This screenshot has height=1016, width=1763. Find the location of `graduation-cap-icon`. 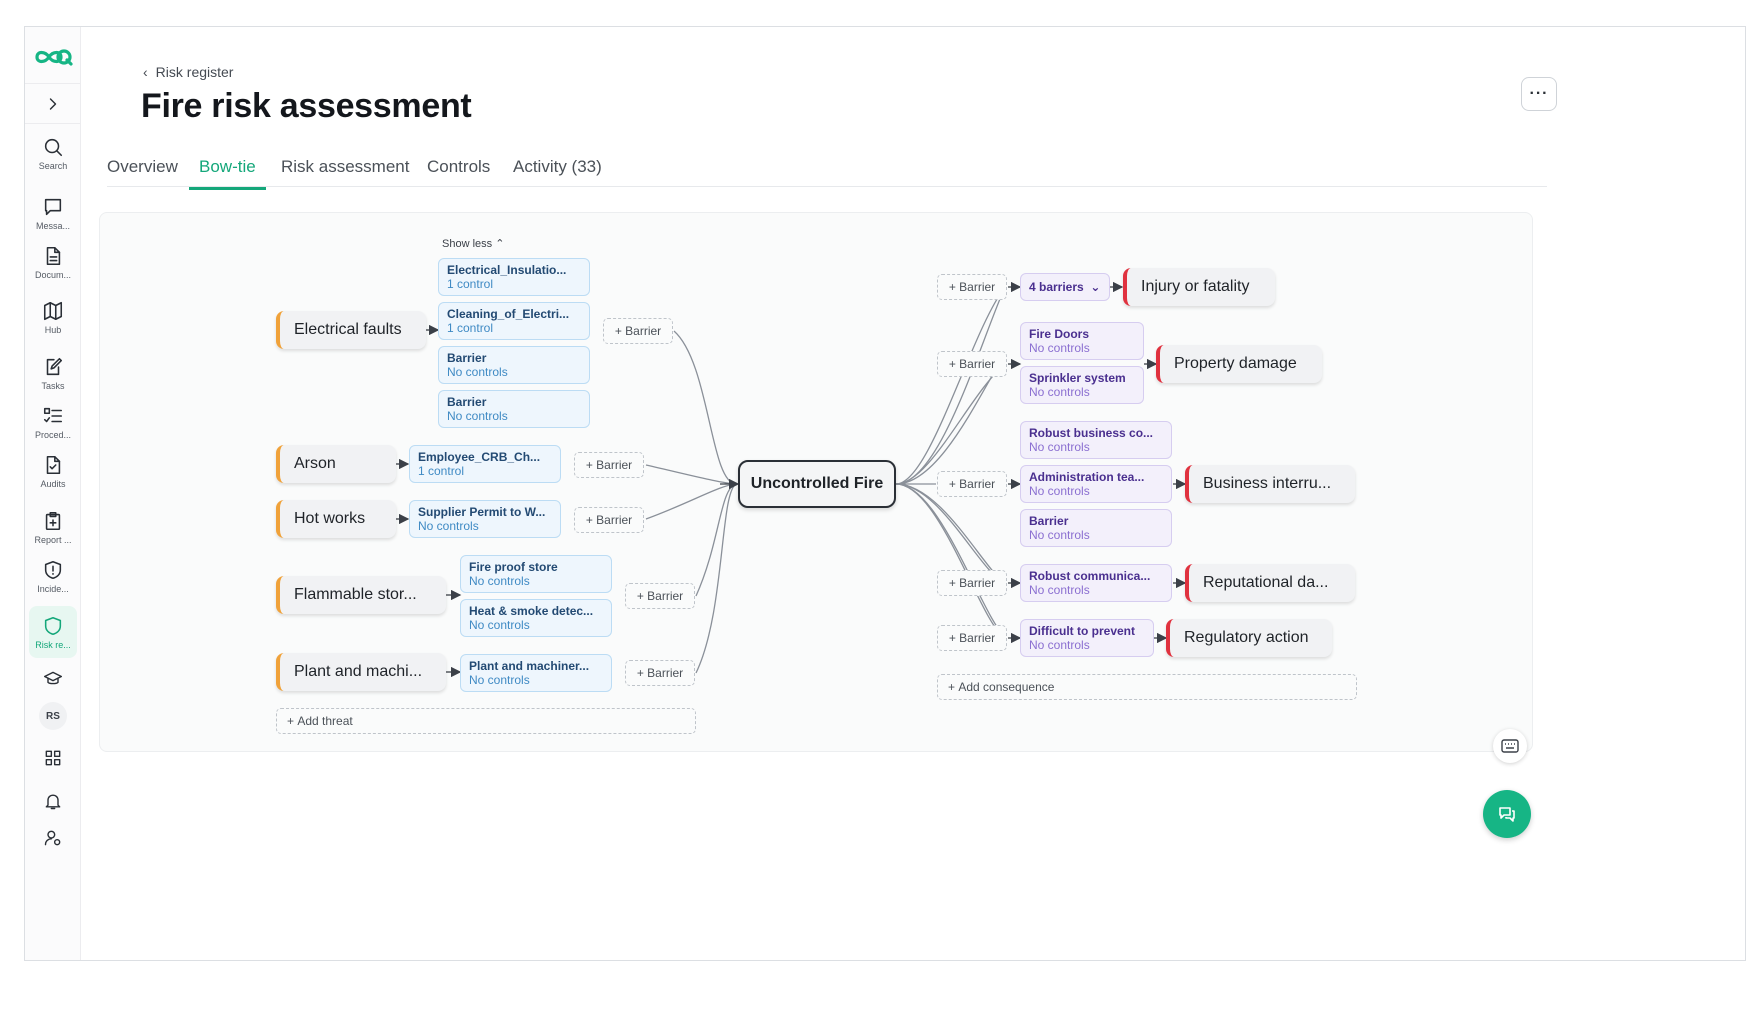

graduation-cap-icon is located at coordinates (53, 679).